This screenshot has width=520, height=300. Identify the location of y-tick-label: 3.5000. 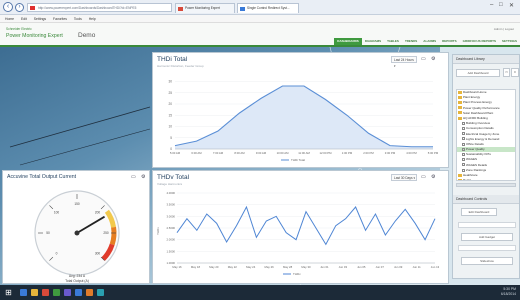
(170, 205).